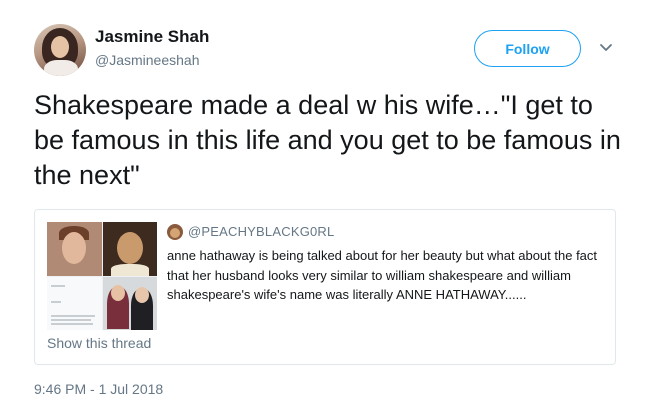 The image size is (650, 405). I want to click on quoted-media, so click(102, 276).